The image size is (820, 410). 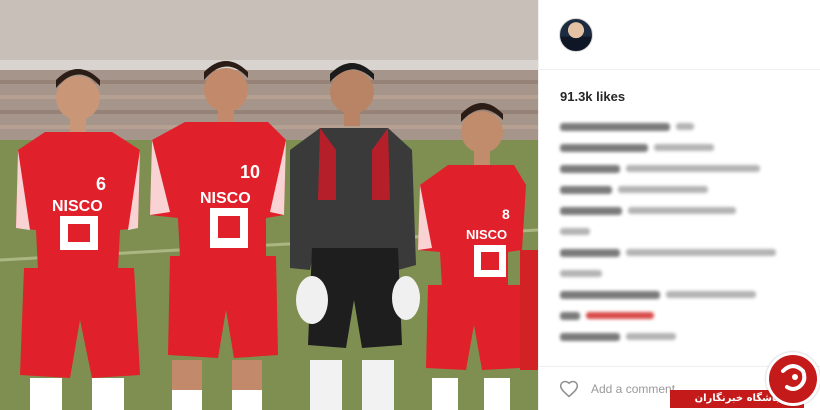 I want to click on jersey-sponsor-1: NISCO, so click(x=77, y=206).